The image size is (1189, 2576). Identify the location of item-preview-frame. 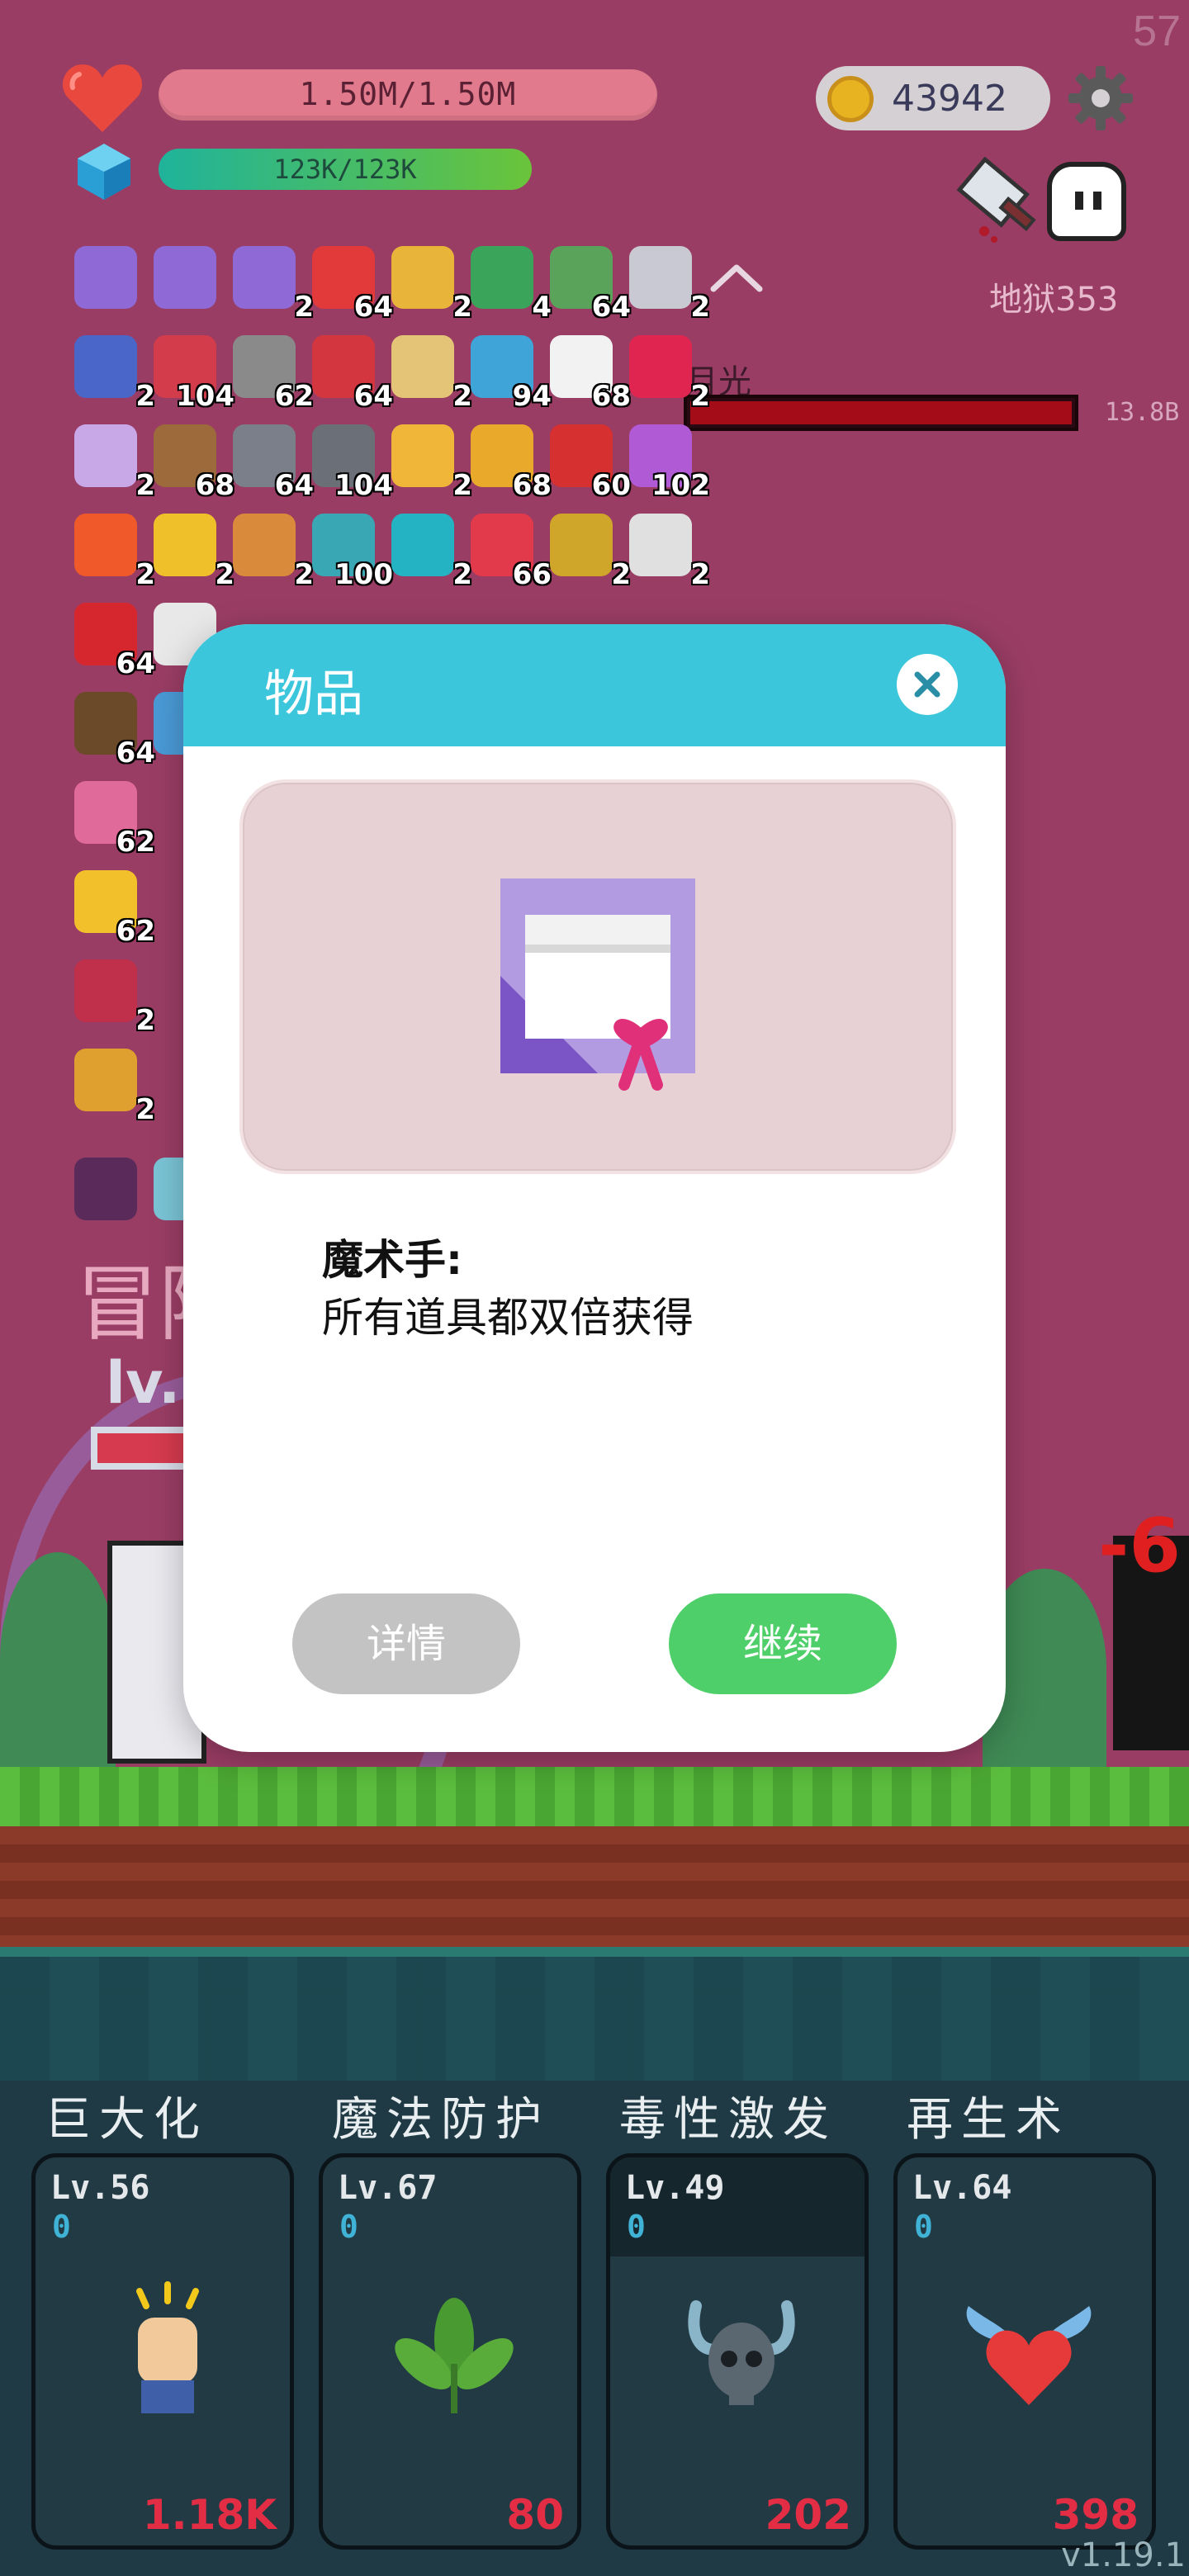
(597, 976).